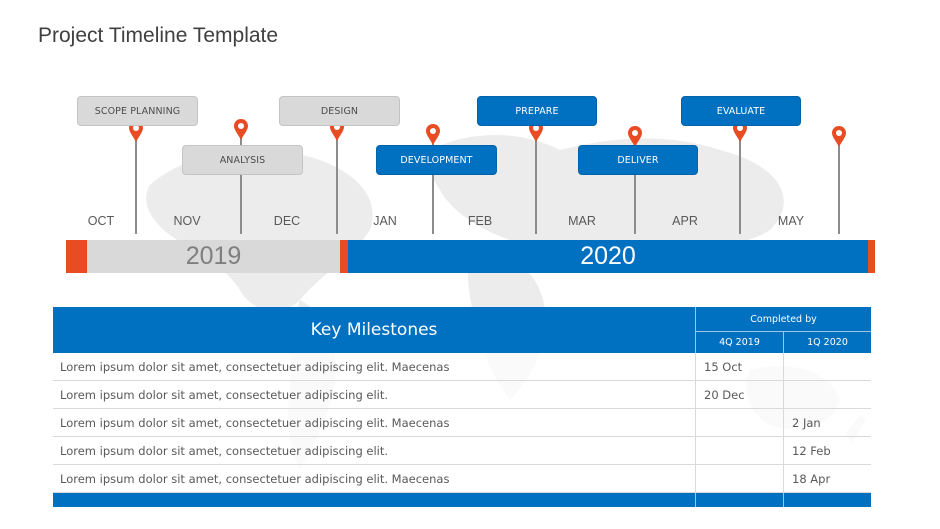 Image resolution: width=940 pixels, height=529 pixels. I want to click on completed-by-header: Completed by, so click(783, 319).